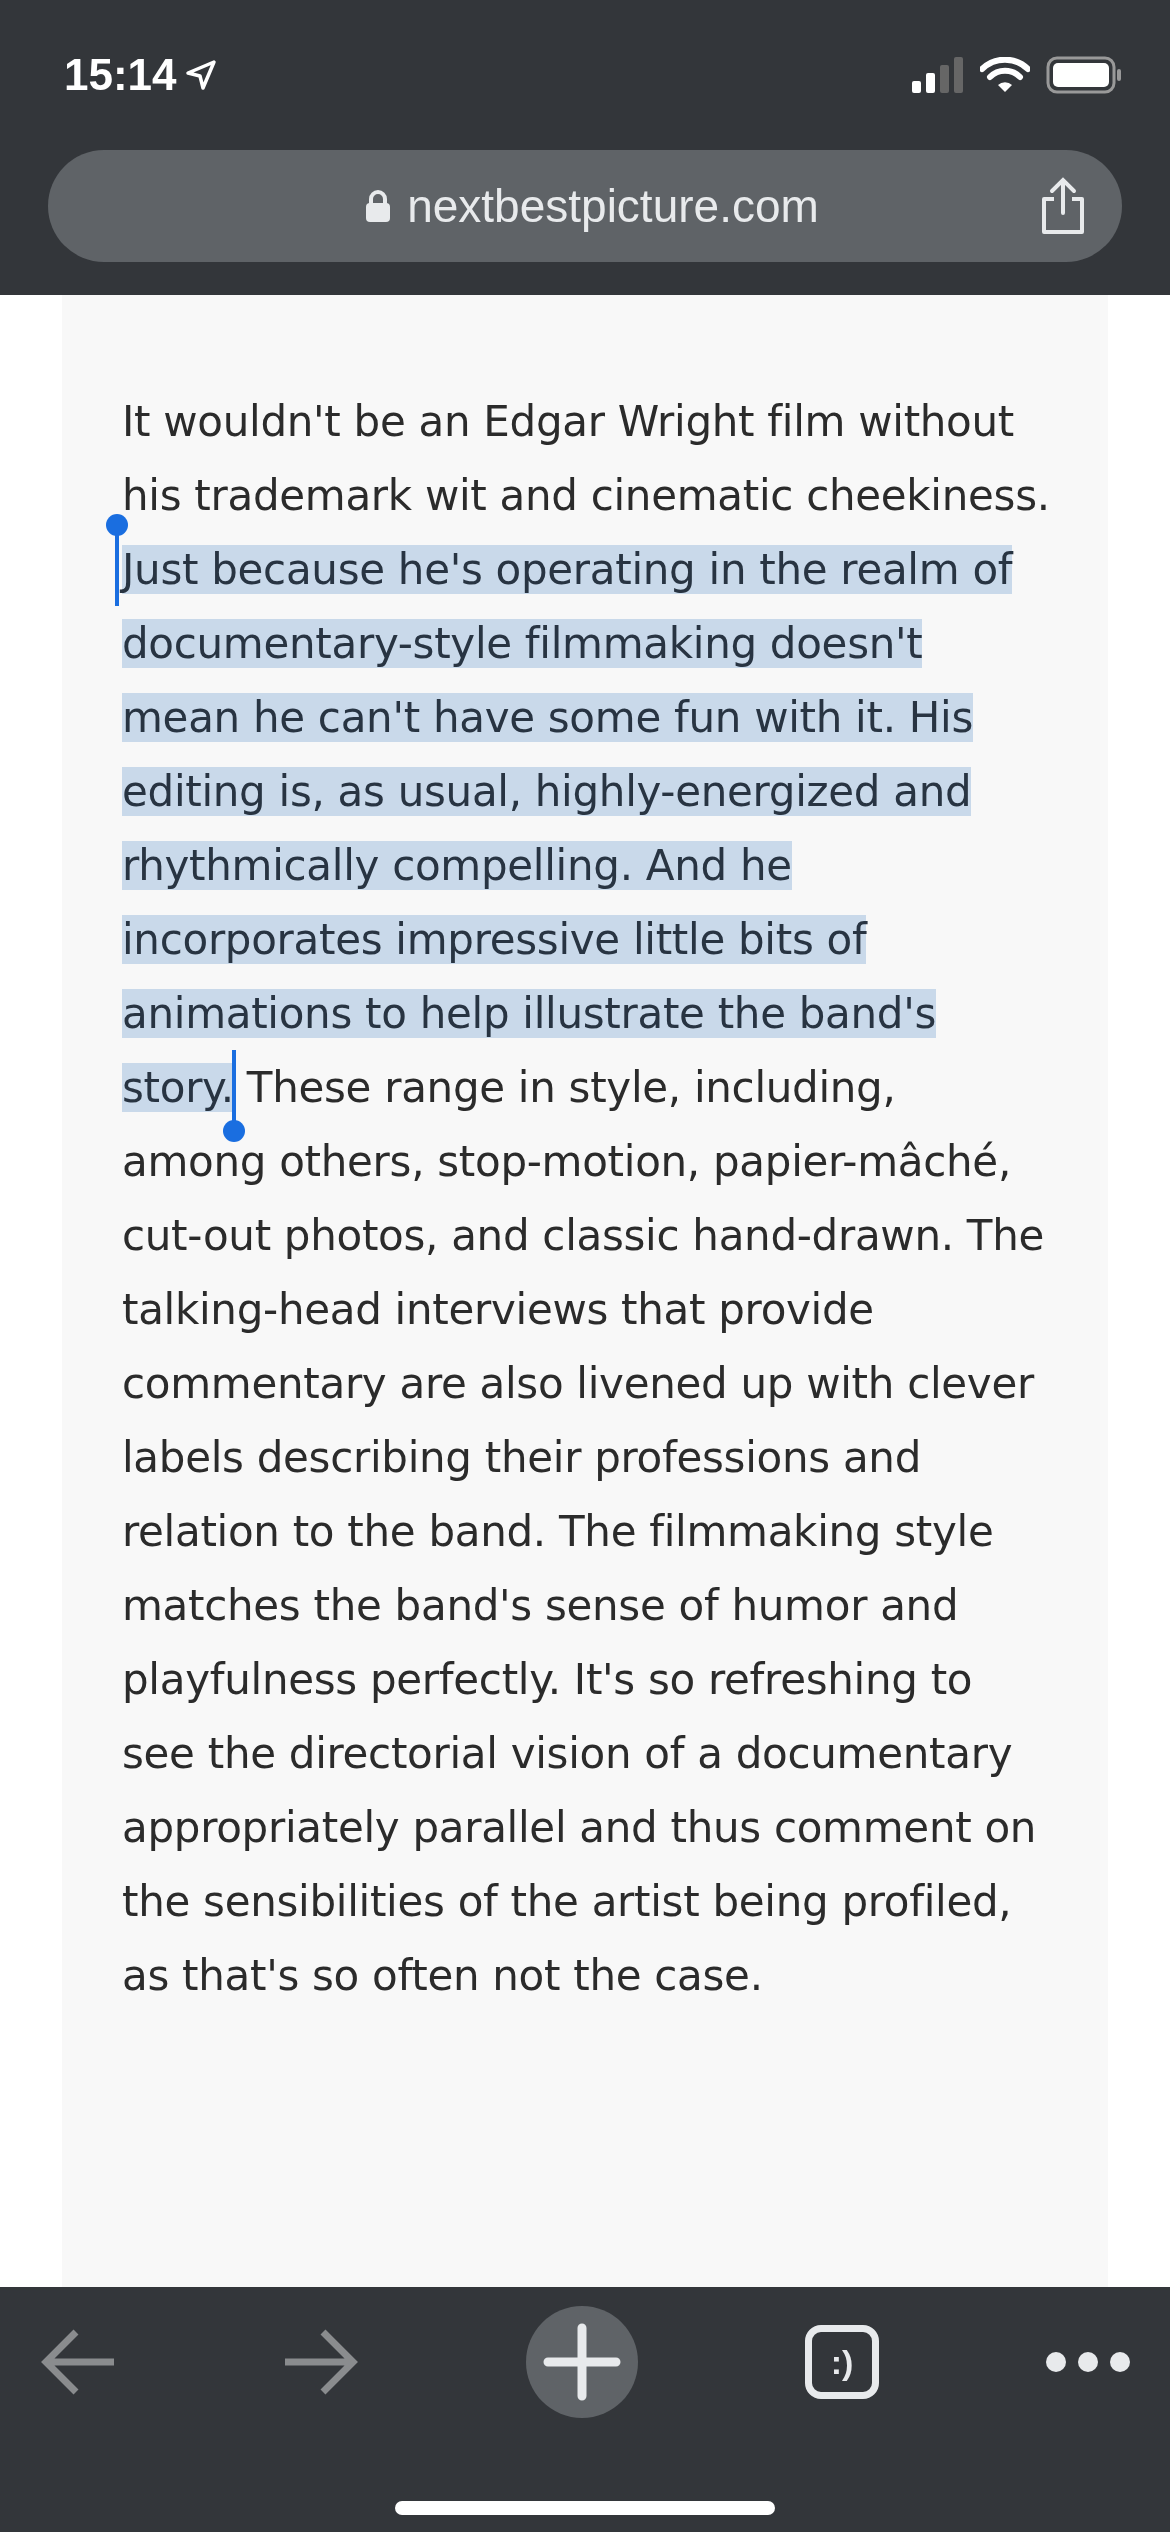  Describe the element at coordinates (938, 75) in the screenshot. I see `signal-icon` at that location.